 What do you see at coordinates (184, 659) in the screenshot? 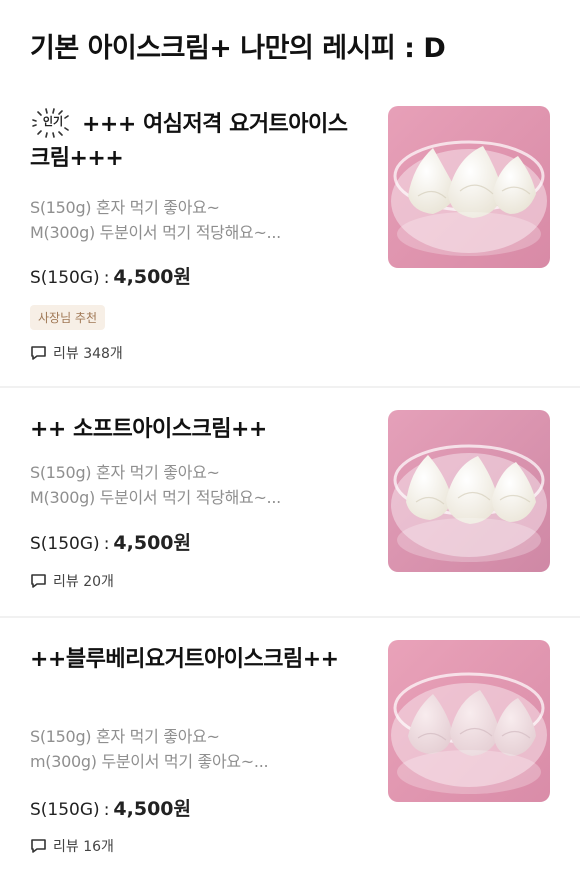
I see `item-title-text: ++블루베리요거트아이스크림++` at bounding box center [184, 659].